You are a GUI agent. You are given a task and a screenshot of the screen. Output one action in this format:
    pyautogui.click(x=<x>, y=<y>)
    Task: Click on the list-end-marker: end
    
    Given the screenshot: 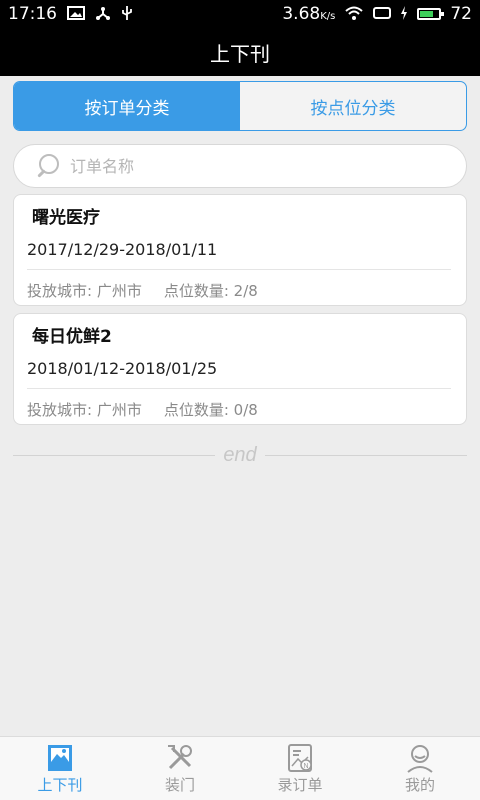 What is the action you would take?
    pyautogui.click(x=240, y=455)
    